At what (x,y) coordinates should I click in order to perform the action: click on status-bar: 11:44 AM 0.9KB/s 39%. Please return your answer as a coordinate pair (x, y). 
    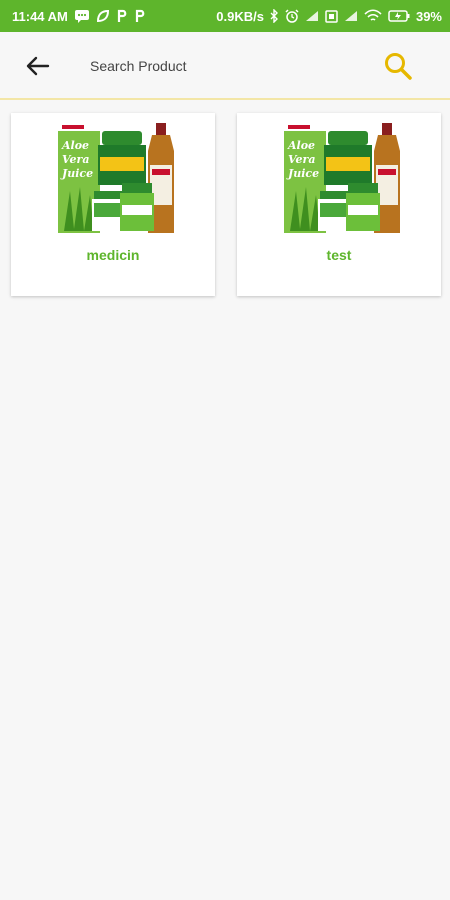
    Looking at the image, I should click on (225, 16).